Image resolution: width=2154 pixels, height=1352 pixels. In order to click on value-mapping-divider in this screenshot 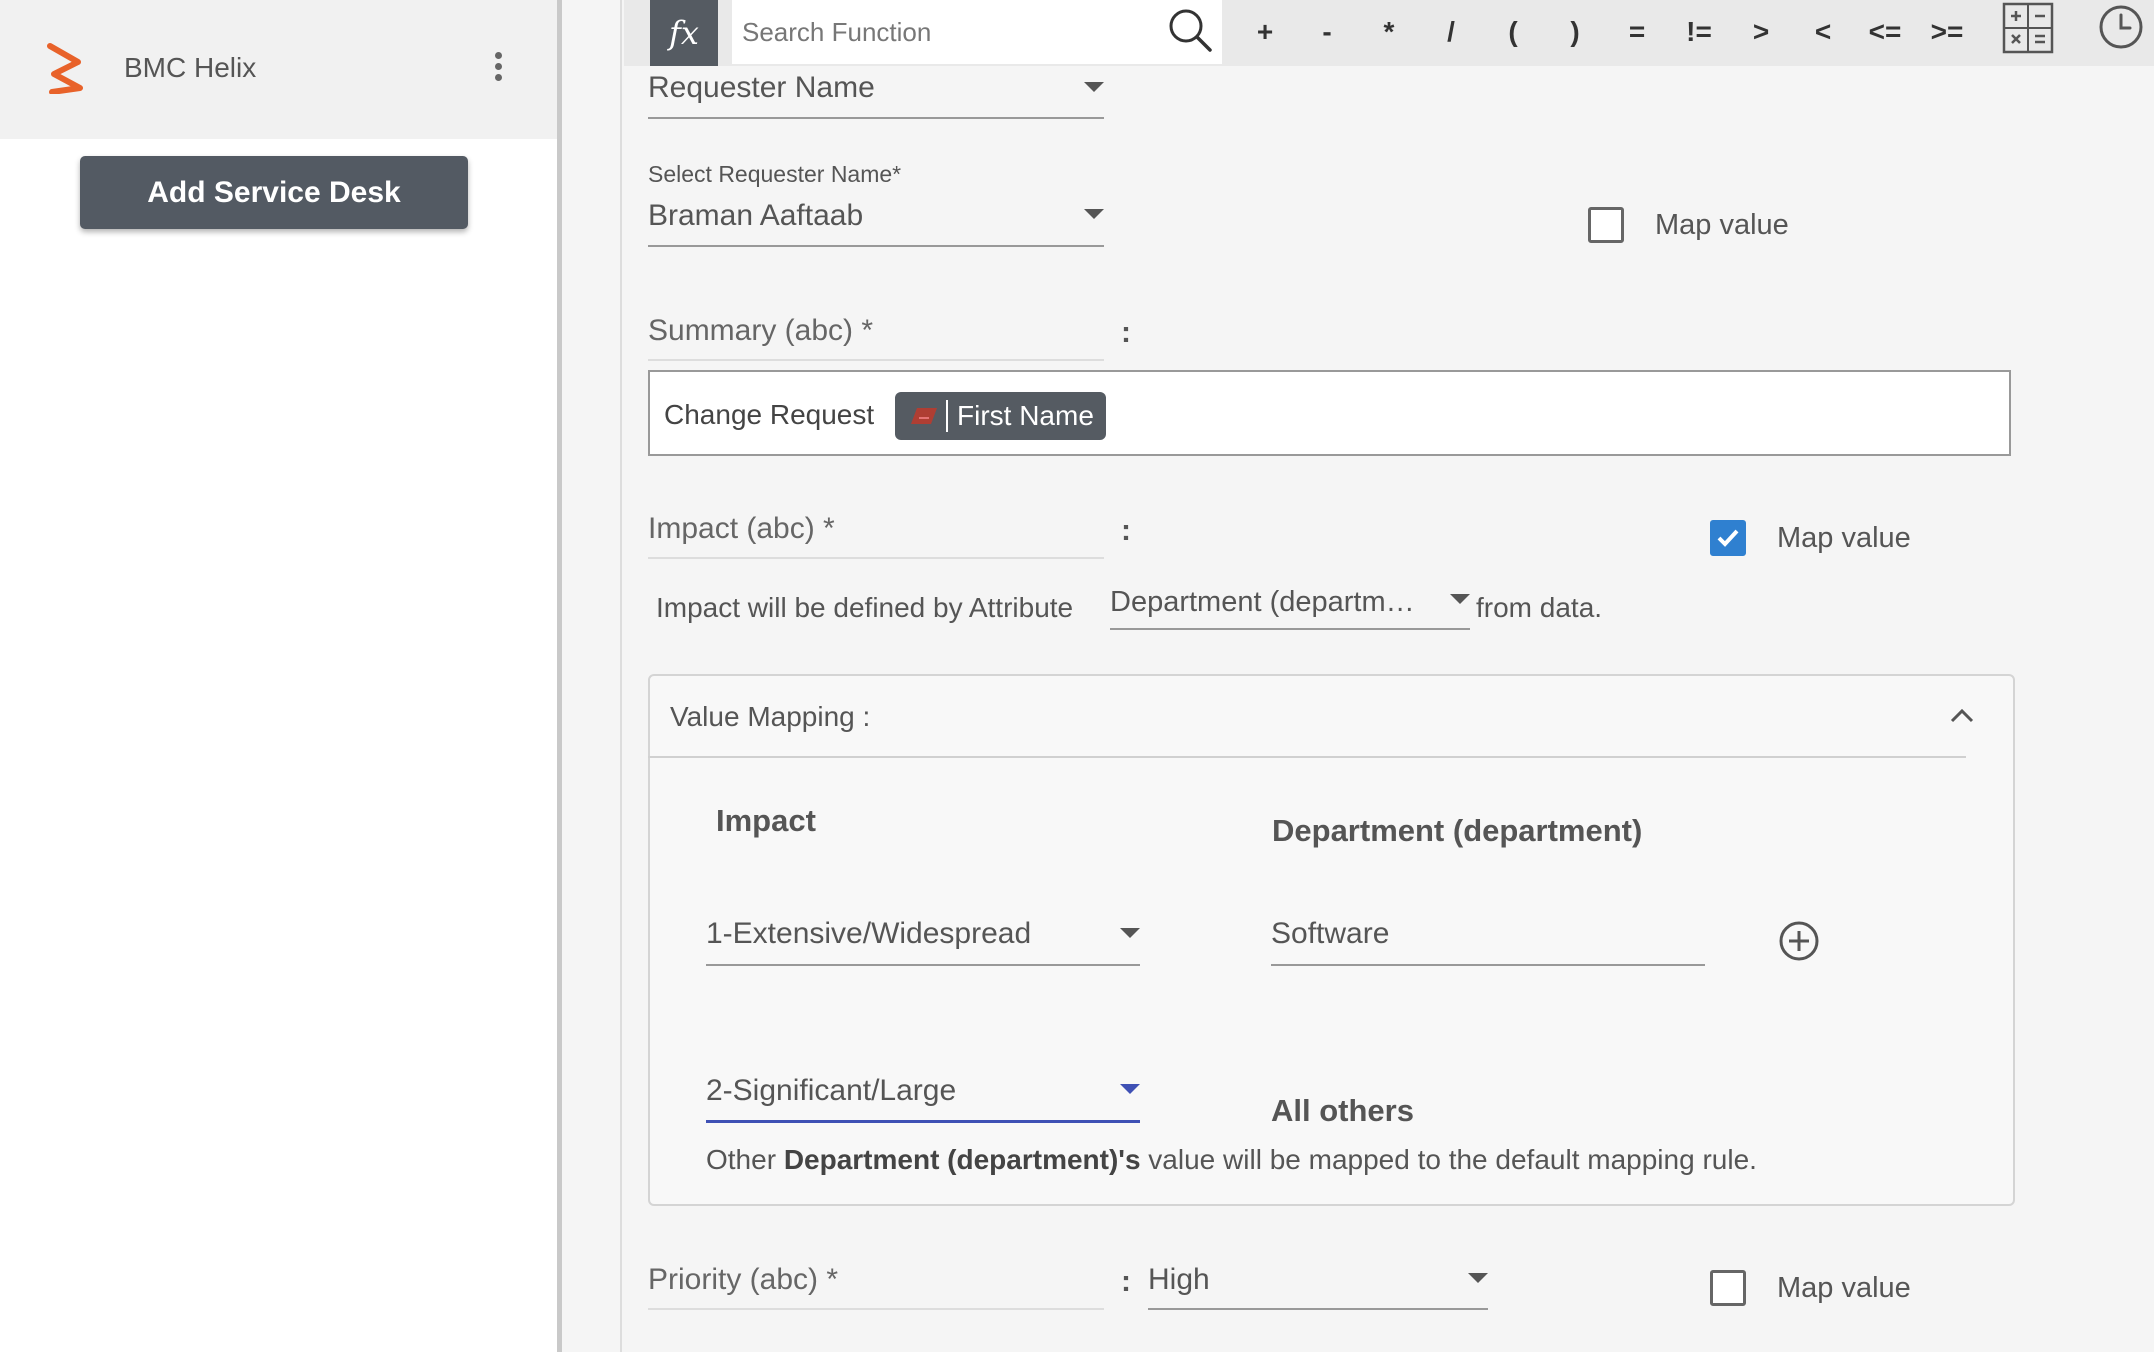, I will do `click(1307, 757)`.